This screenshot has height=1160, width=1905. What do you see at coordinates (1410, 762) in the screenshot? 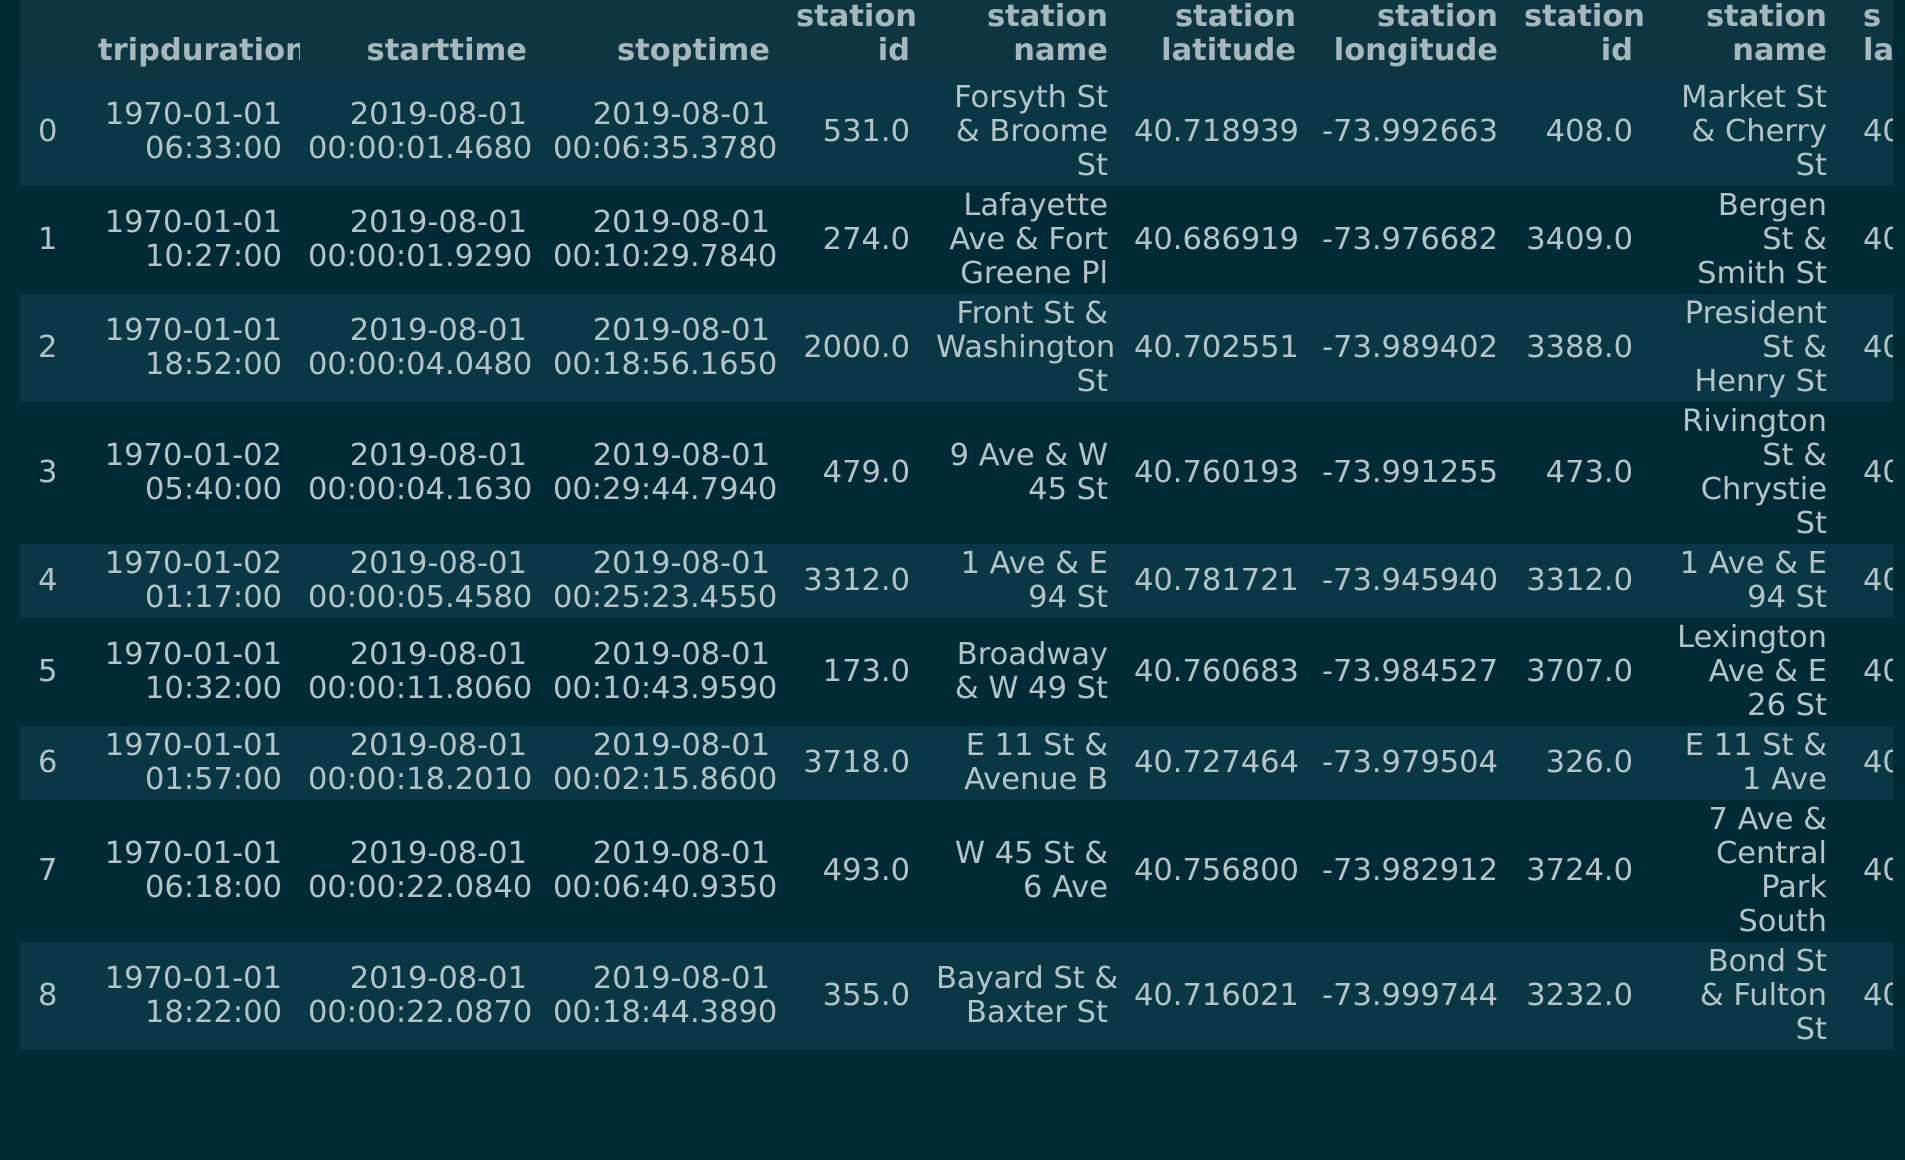
I see `cell-start-station-longitude: -73.979504` at bounding box center [1410, 762].